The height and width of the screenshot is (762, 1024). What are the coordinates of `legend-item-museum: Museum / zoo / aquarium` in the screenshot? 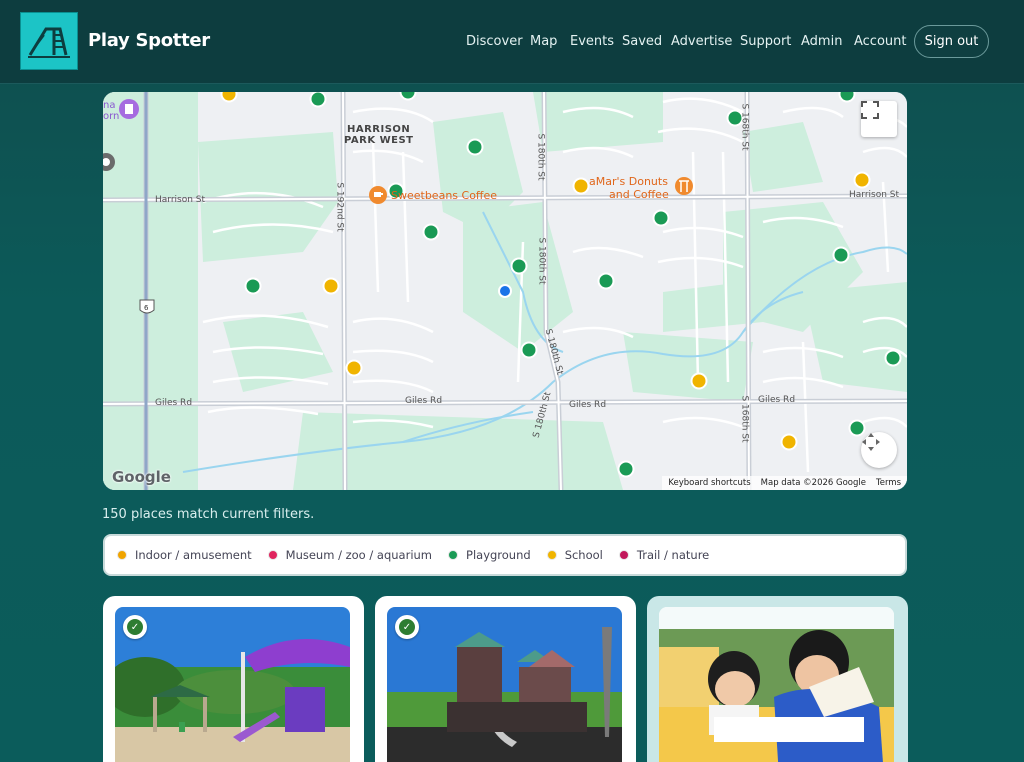 It's located at (350, 555).